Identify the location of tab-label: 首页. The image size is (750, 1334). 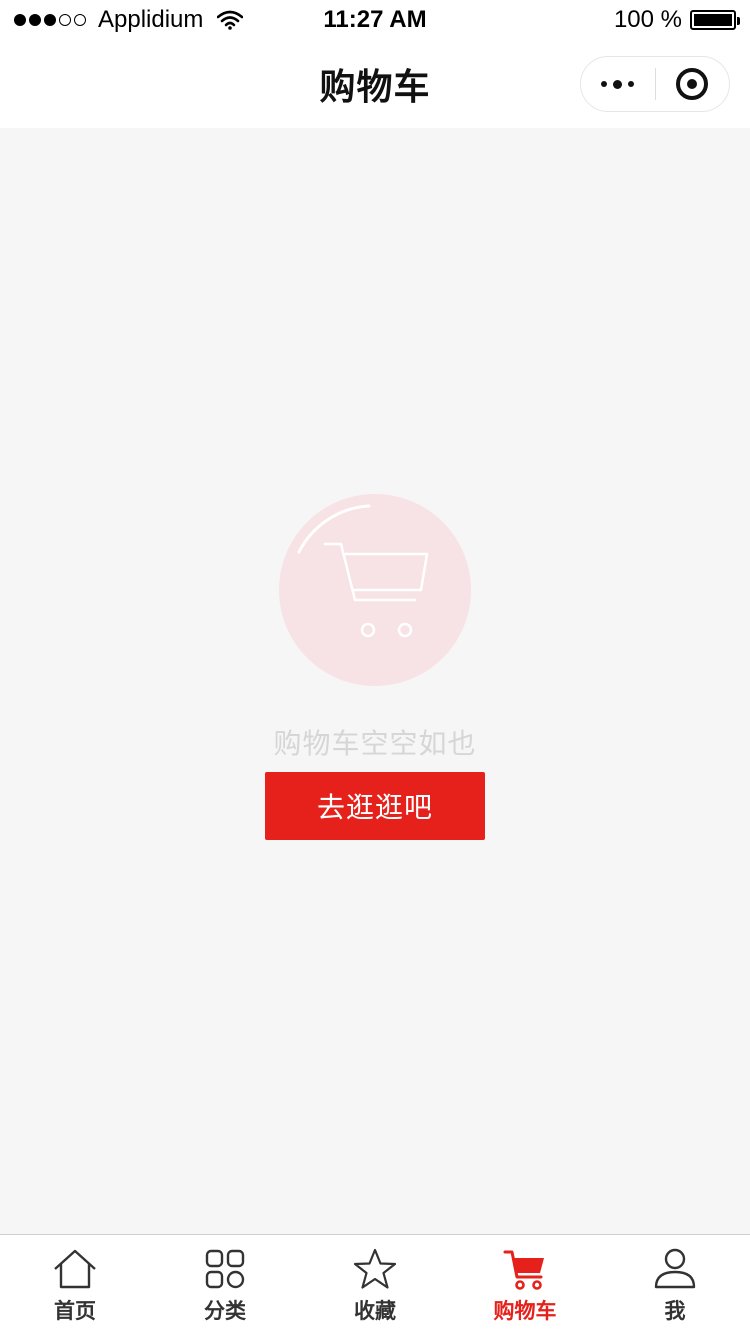
(75, 1311).